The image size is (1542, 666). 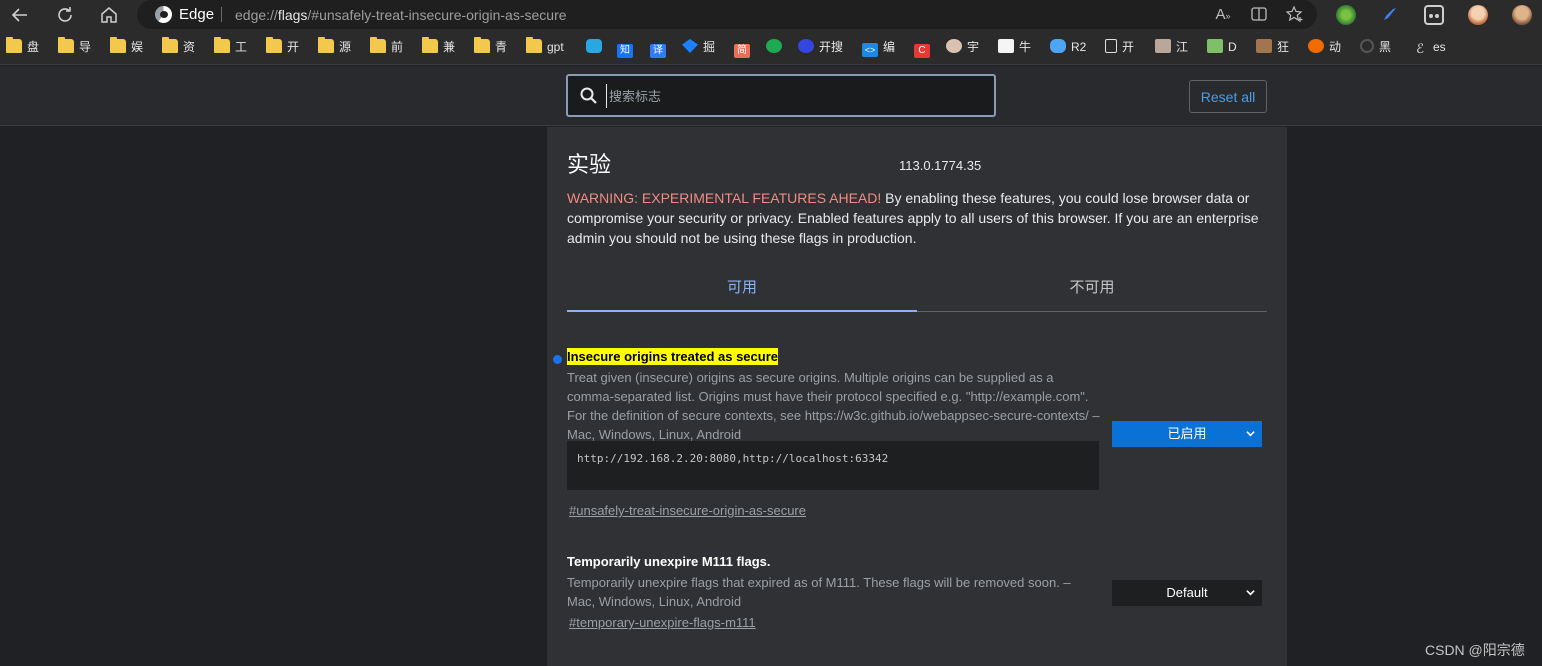 What do you see at coordinates (197, 14) in the screenshot?
I see `site-label: Edge` at bounding box center [197, 14].